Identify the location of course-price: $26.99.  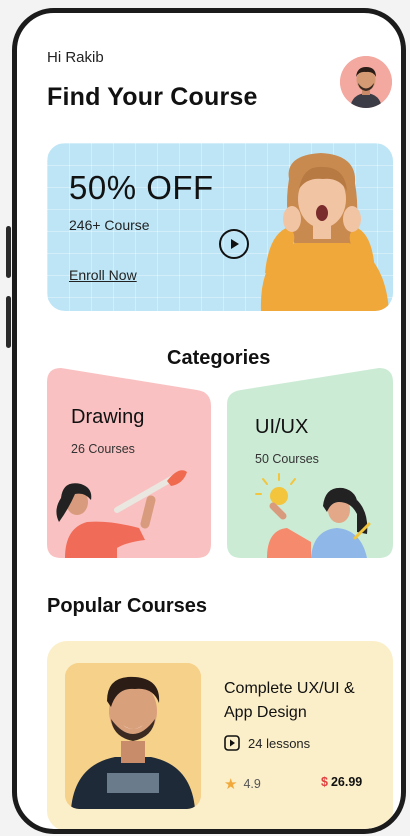
(341, 782).